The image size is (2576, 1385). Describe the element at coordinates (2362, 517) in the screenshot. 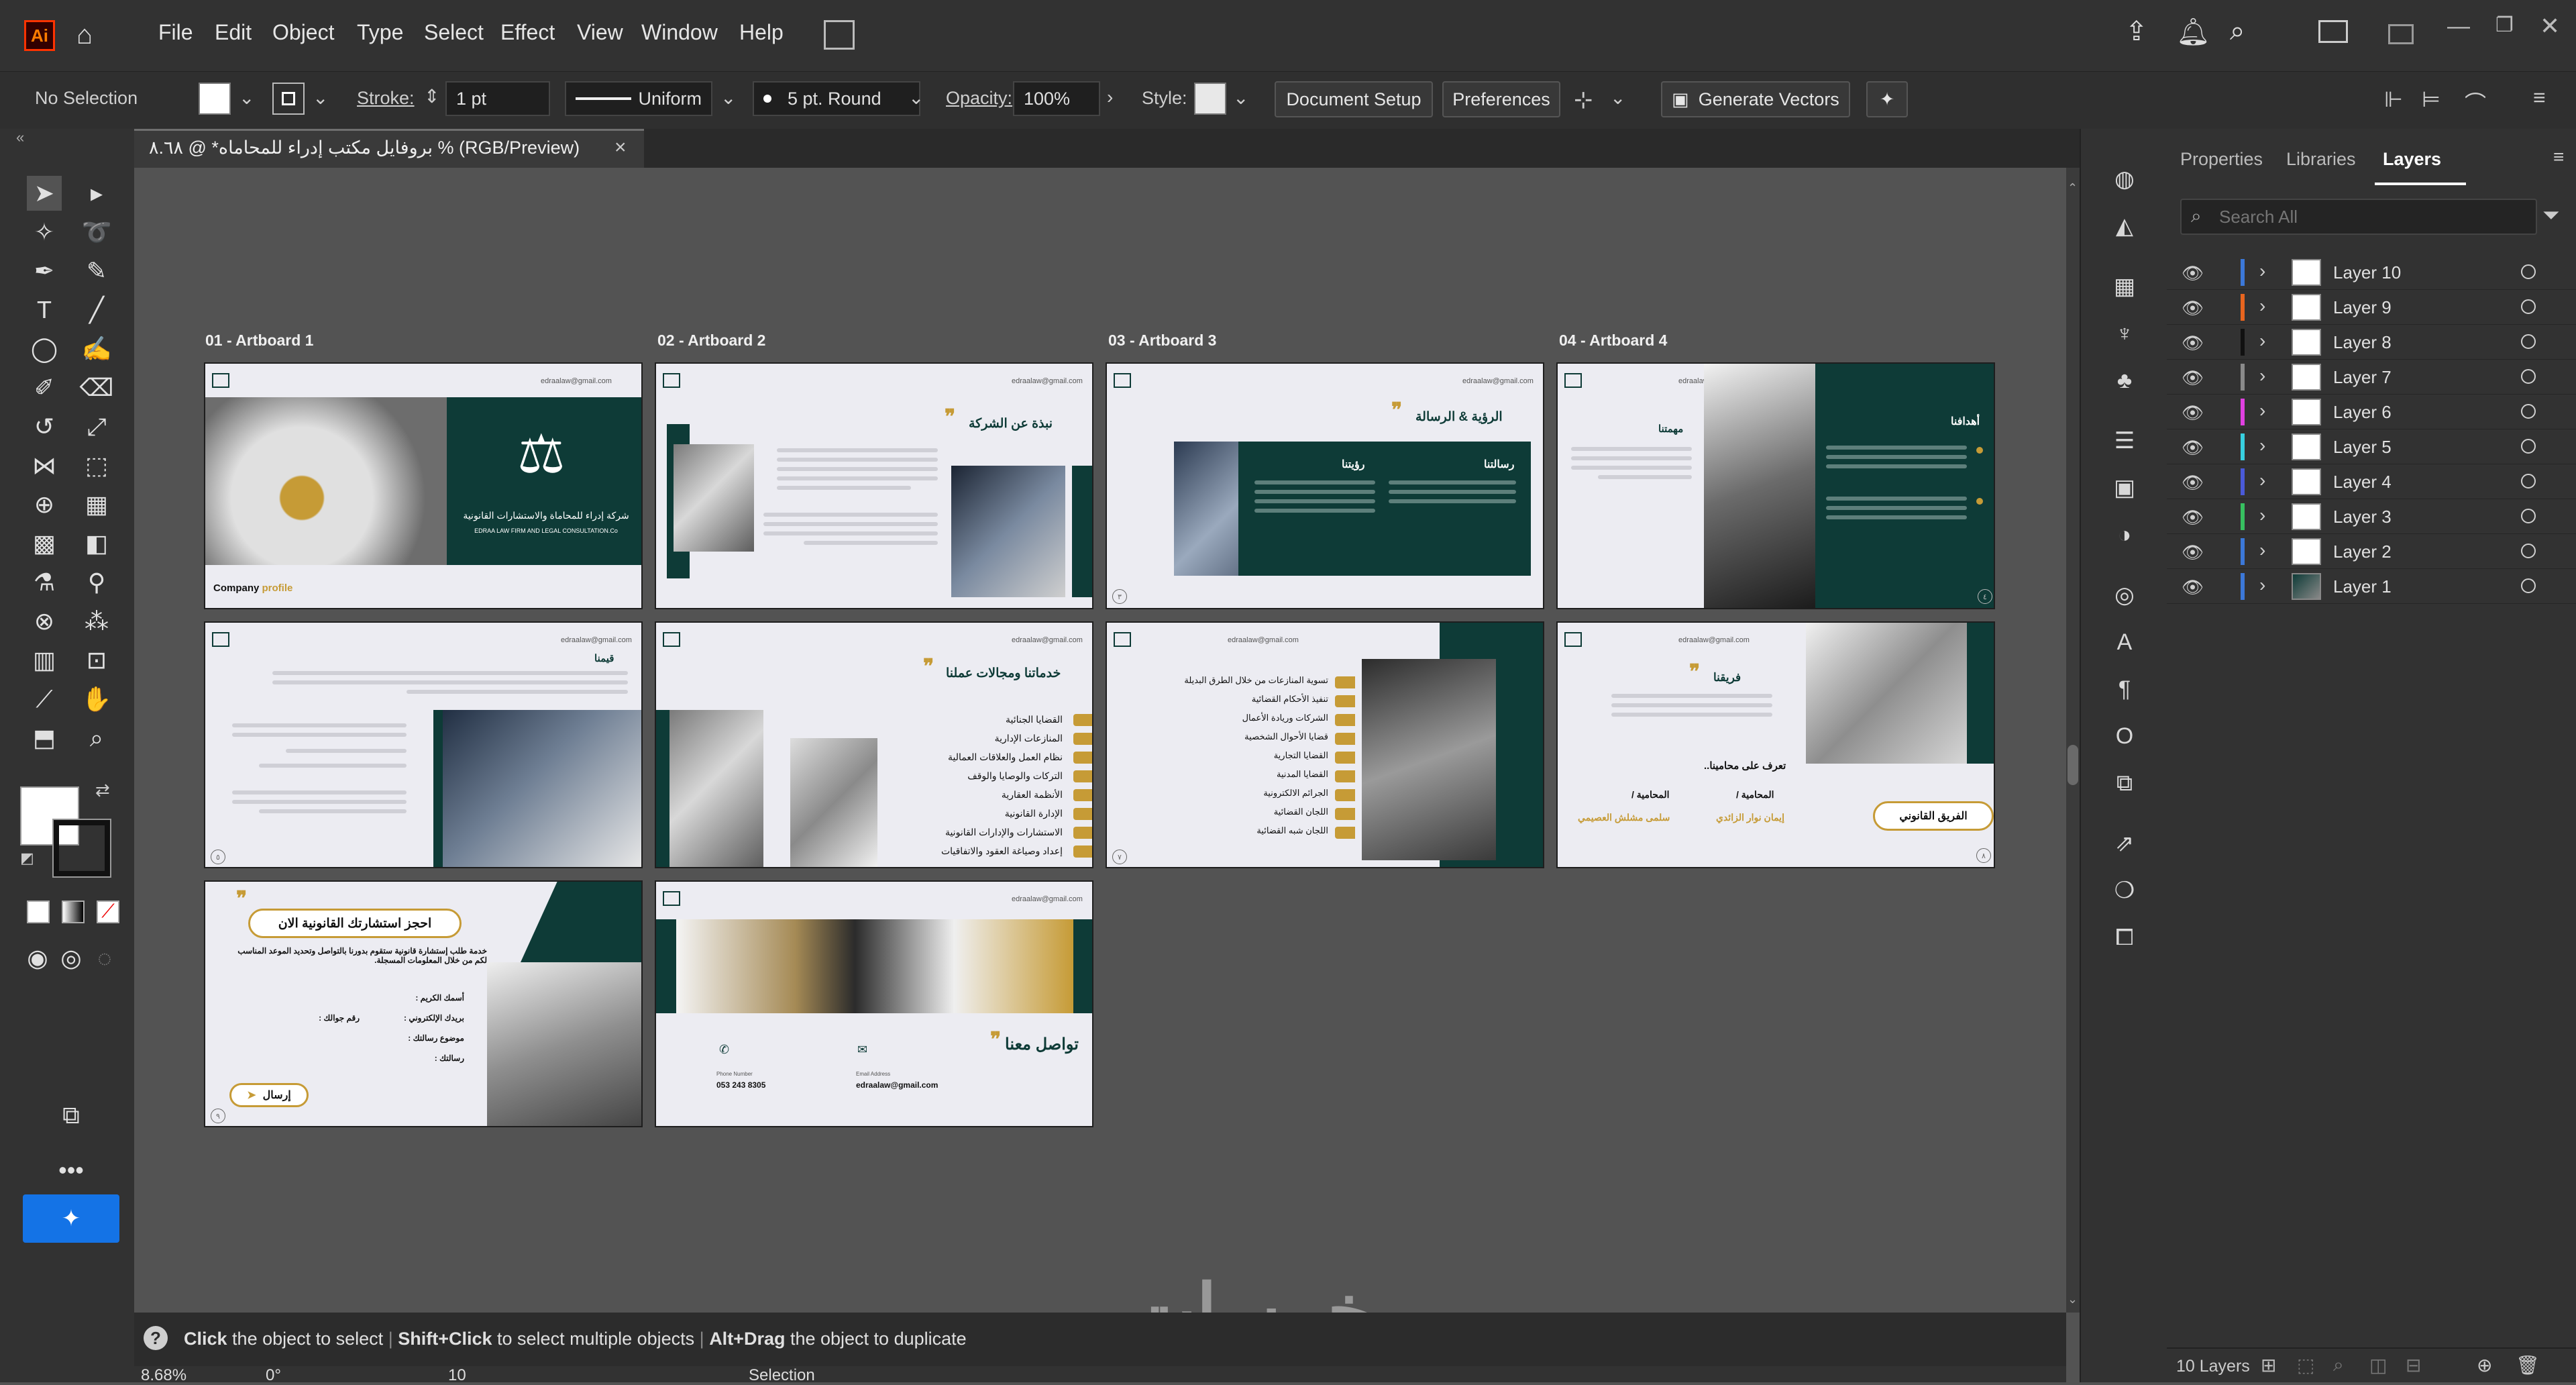

I see `layer-name: Layer 3` at that location.